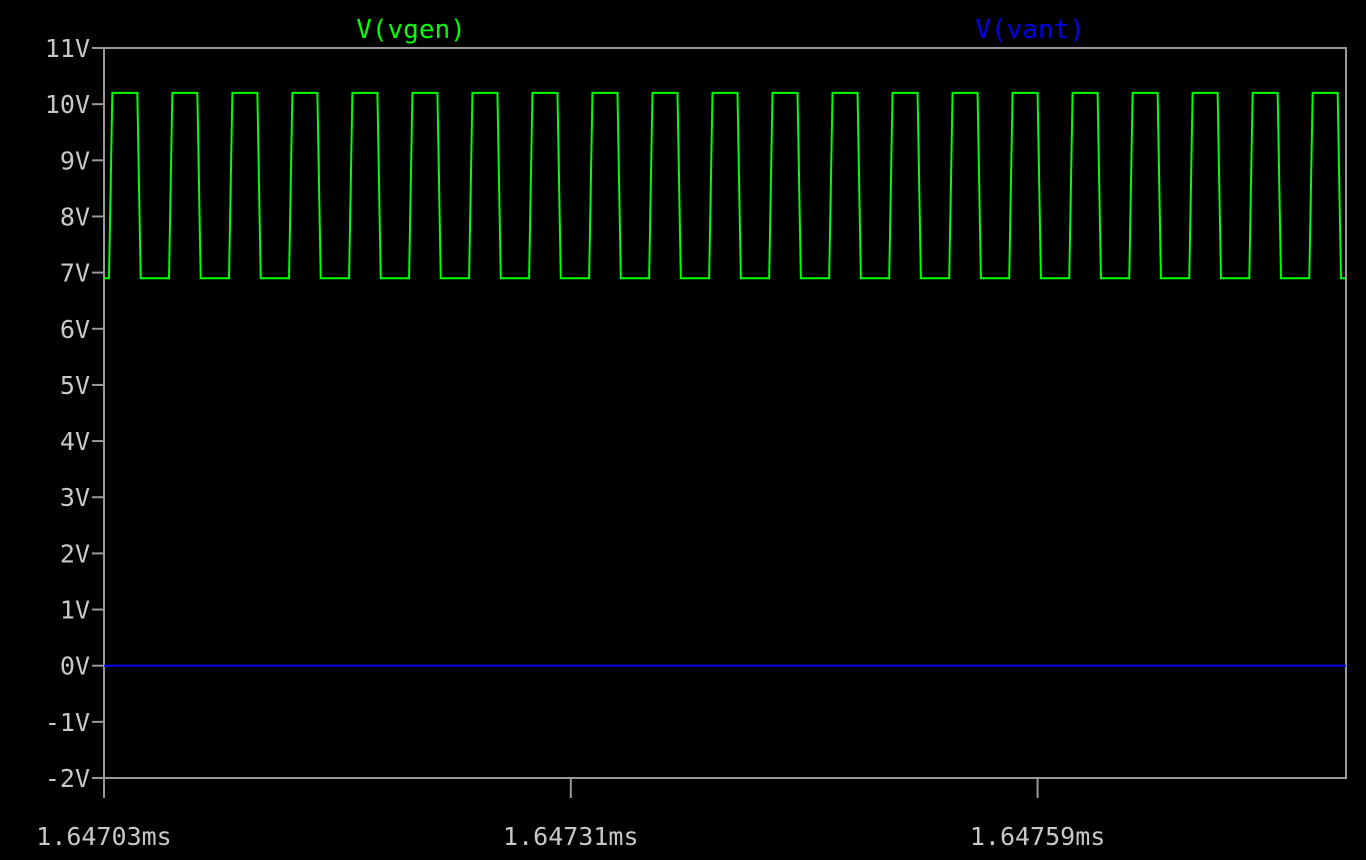  Describe the element at coordinates (411, 30) in the screenshot. I see `series-label-vgen: V(vgen)` at that location.